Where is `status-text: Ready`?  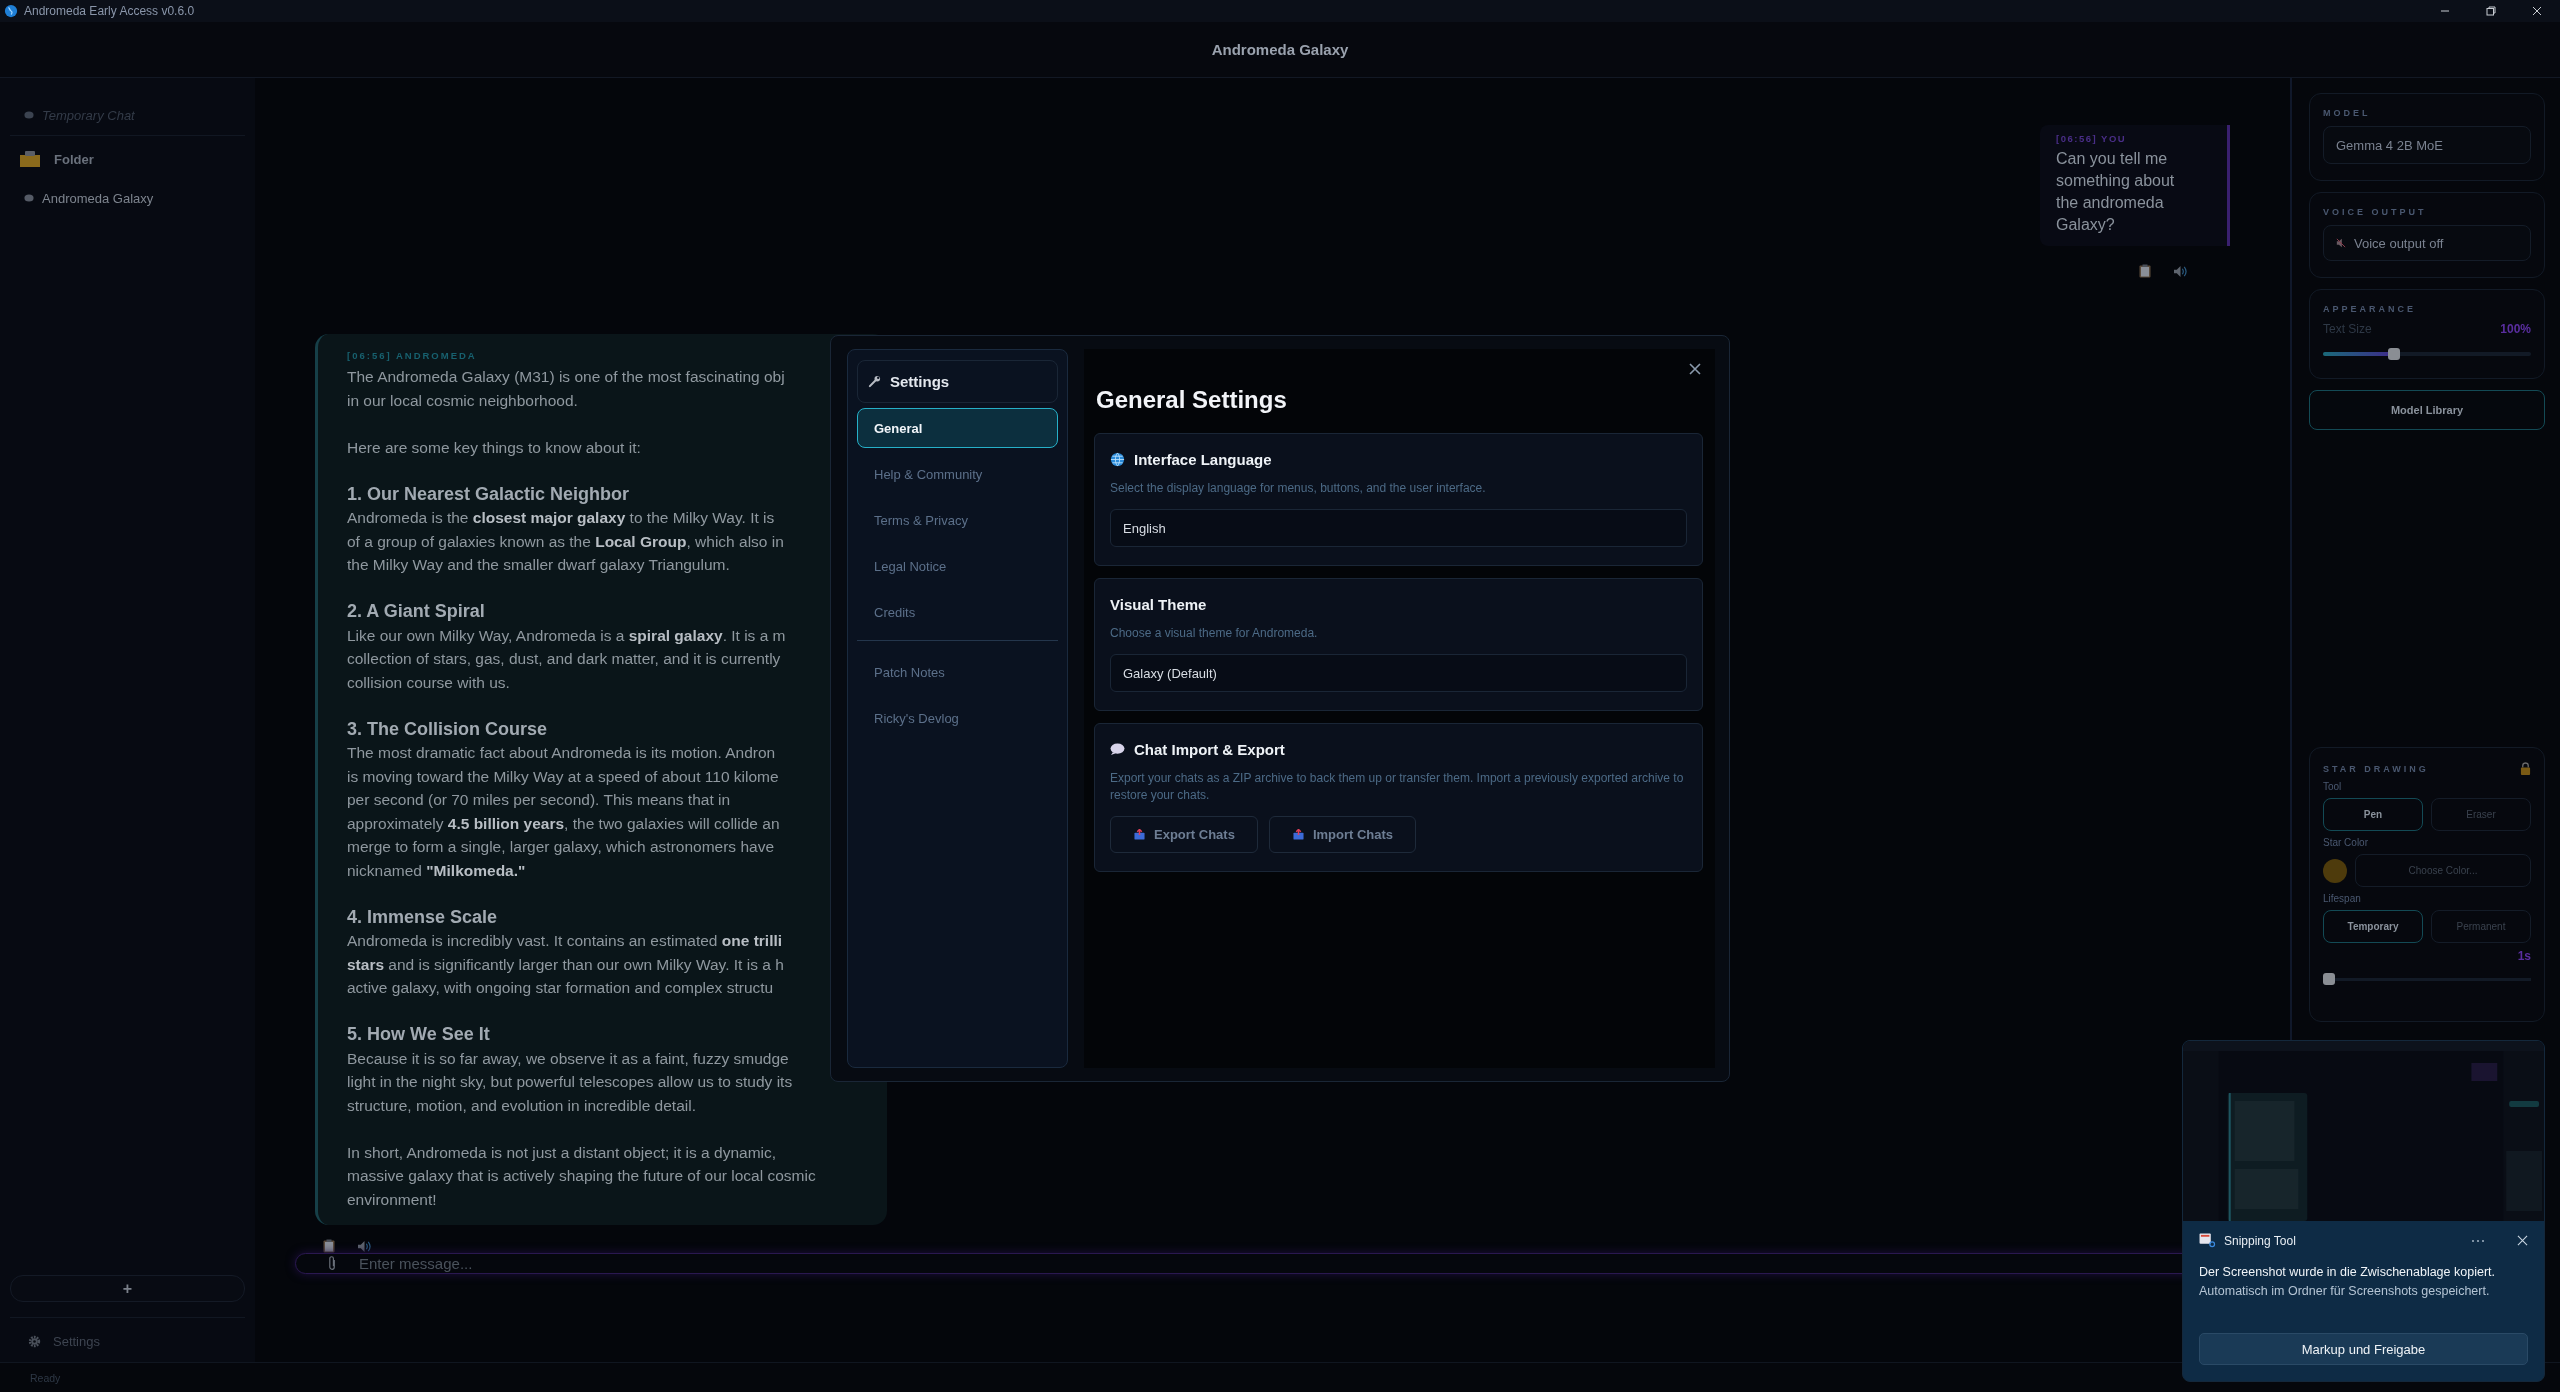 status-text: Ready is located at coordinates (45, 1377).